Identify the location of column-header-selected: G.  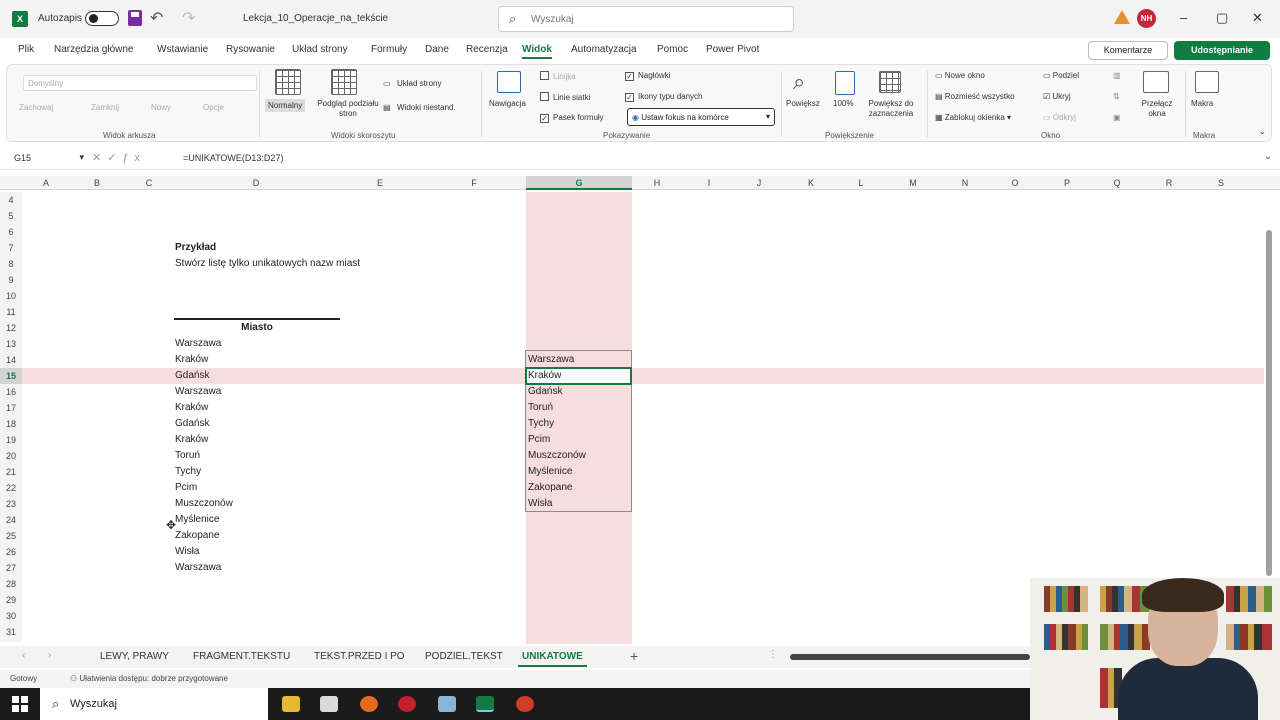
(579, 183).